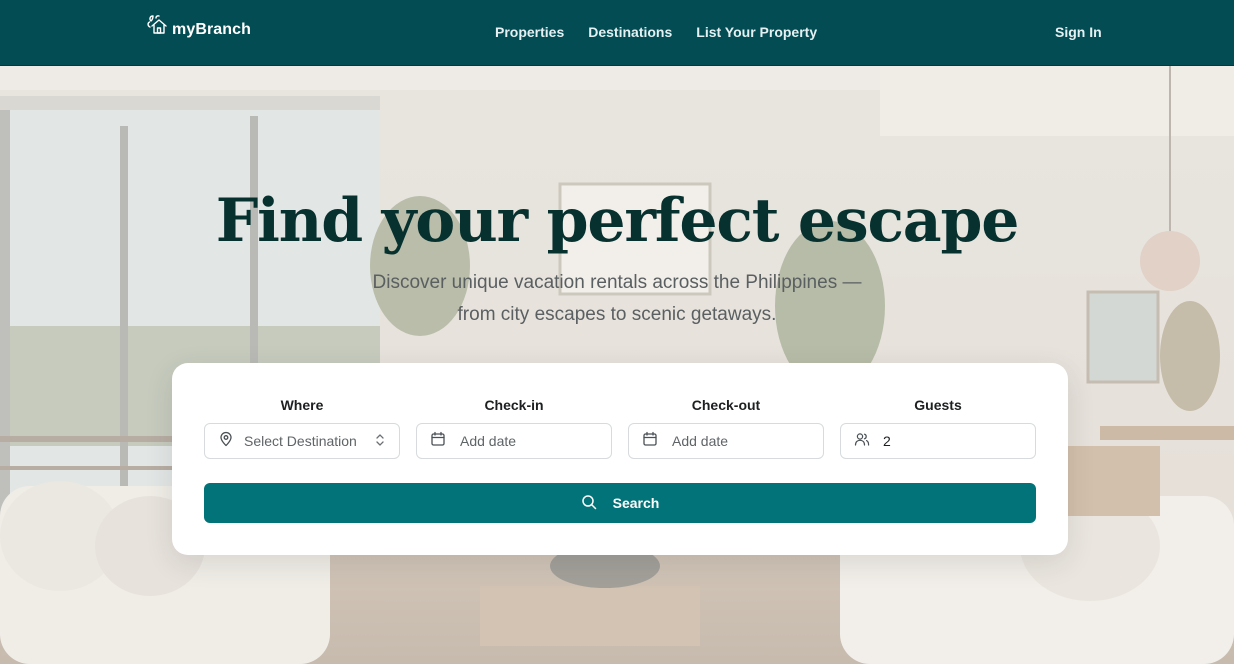  What do you see at coordinates (756, 32) in the screenshot?
I see `nav-link-list-your-property: List Your Property` at bounding box center [756, 32].